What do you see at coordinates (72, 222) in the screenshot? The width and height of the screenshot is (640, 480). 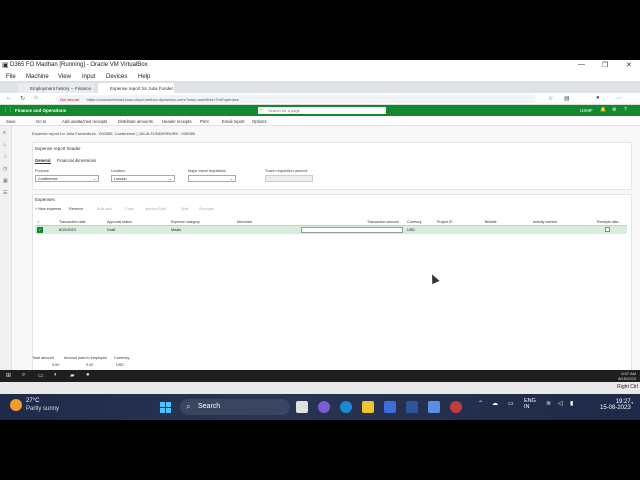 I see `col-transaction-date: Transaction date` at bounding box center [72, 222].